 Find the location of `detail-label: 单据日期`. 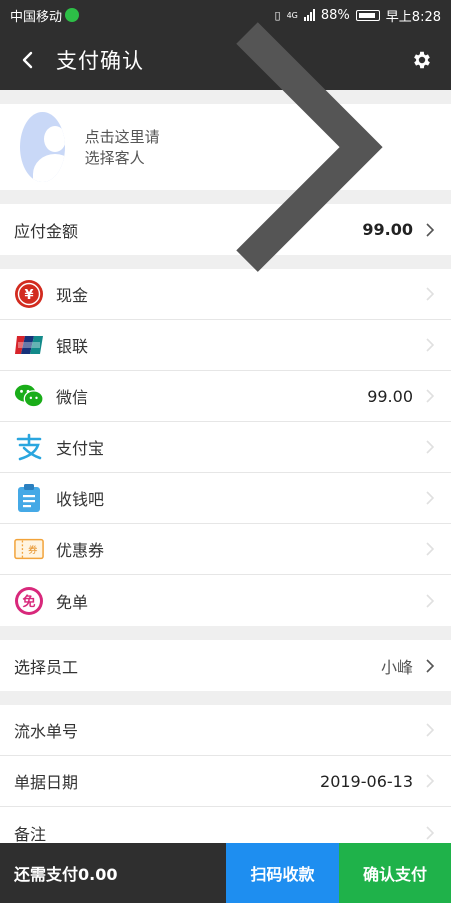

detail-label: 单据日期 is located at coordinates (46, 782).